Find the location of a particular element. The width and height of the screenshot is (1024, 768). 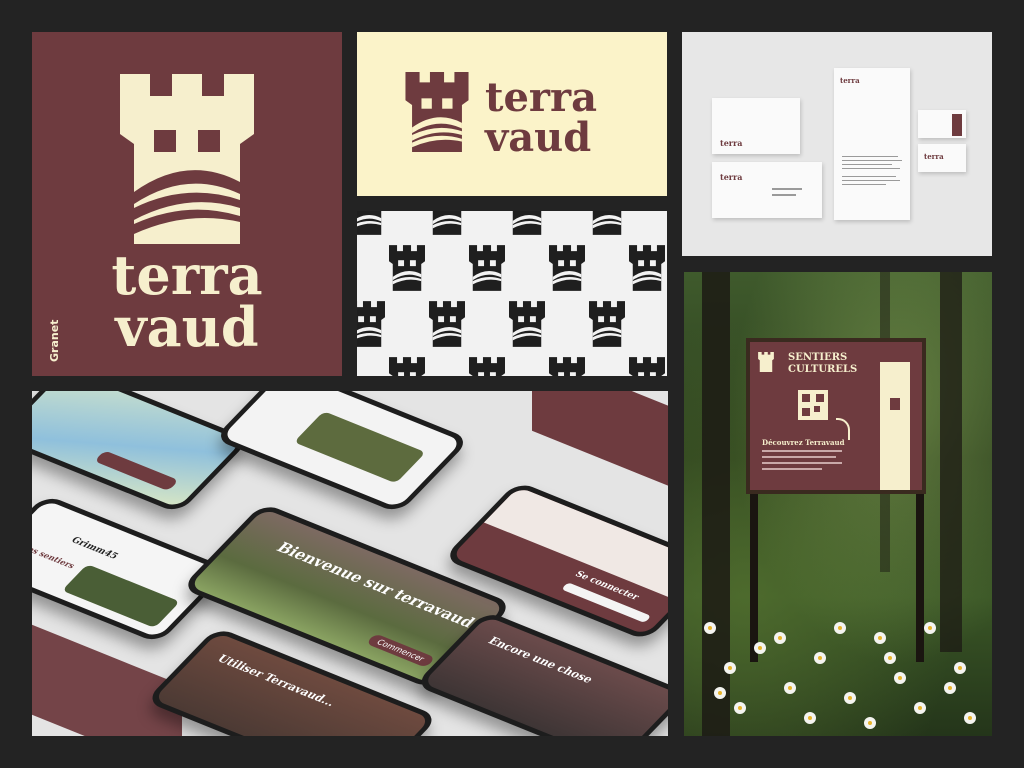

profile-username: Grimm45 is located at coordinates (94, 548).